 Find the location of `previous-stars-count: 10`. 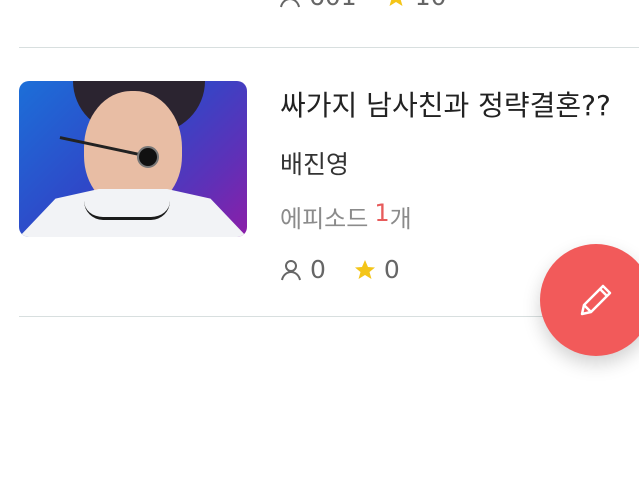

previous-stars-count: 10 is located at coordinates (431, 5).